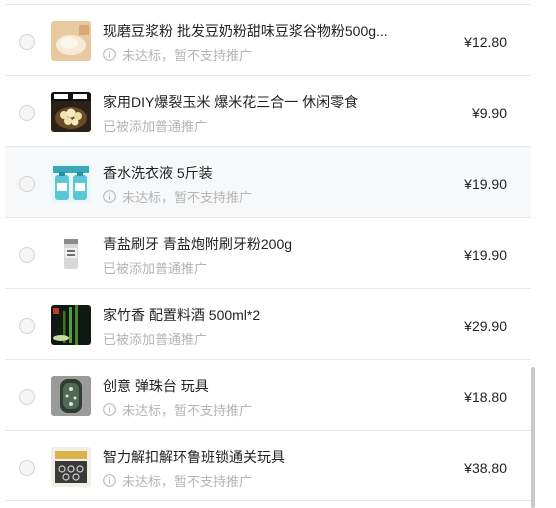 The width and height of the screenshot is (556, 508). I want to click on product-price: ¥12.80, so click(485, 42).